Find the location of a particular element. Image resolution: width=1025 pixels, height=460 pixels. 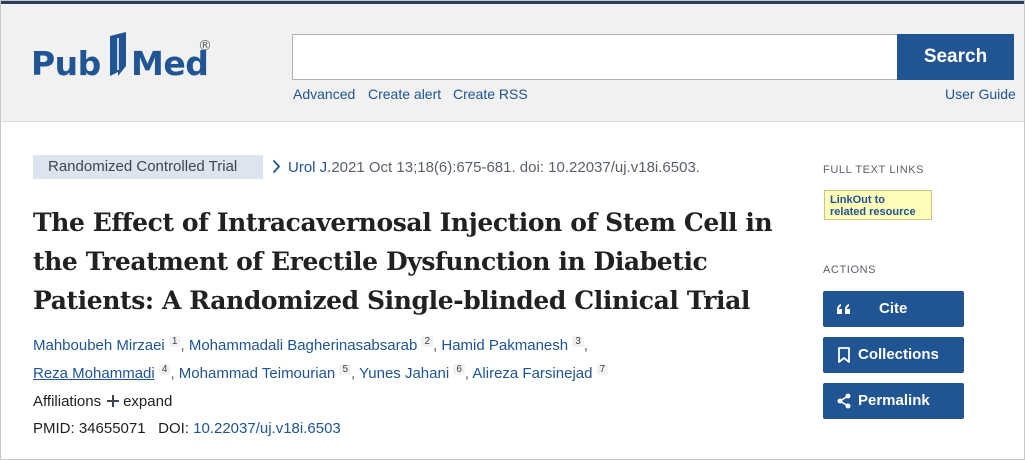

advanced-search-link: Advanced is located at coordinates (324, 94).